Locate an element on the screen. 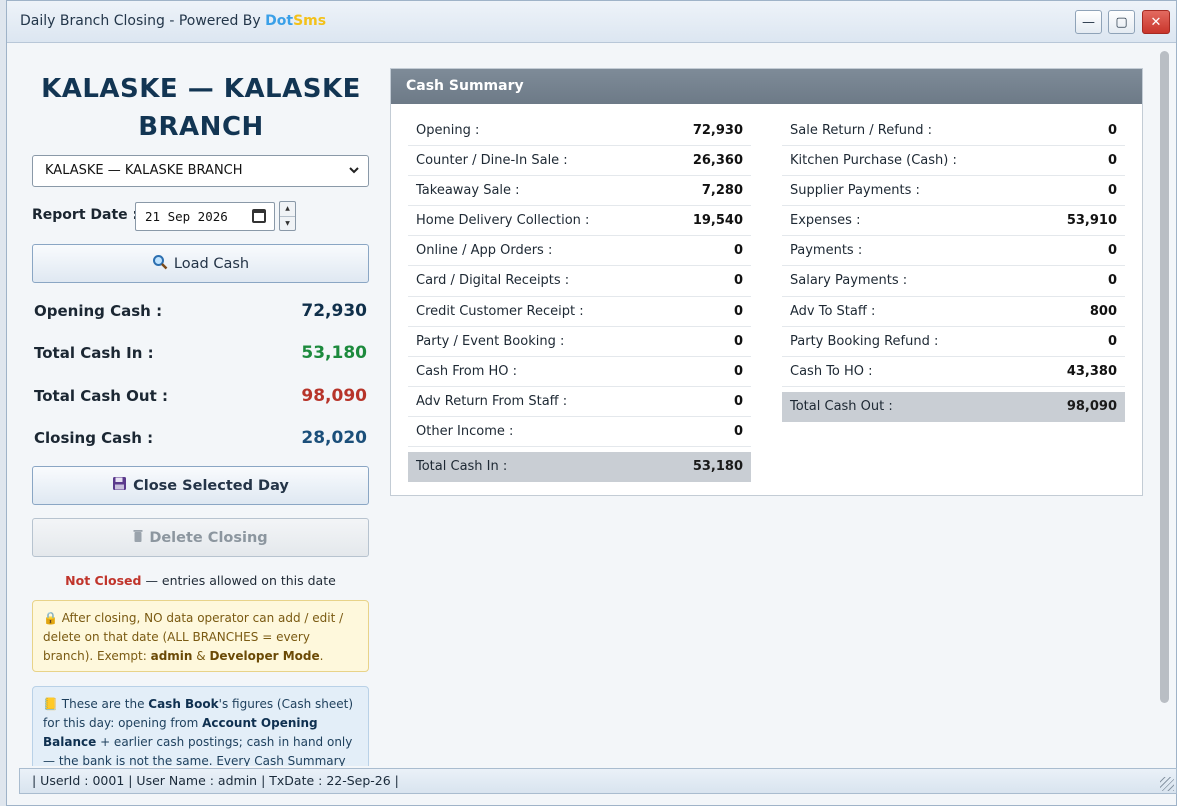 This screenshot has width=1177, height=806. trash-icon is located at coordinates (138, 538).